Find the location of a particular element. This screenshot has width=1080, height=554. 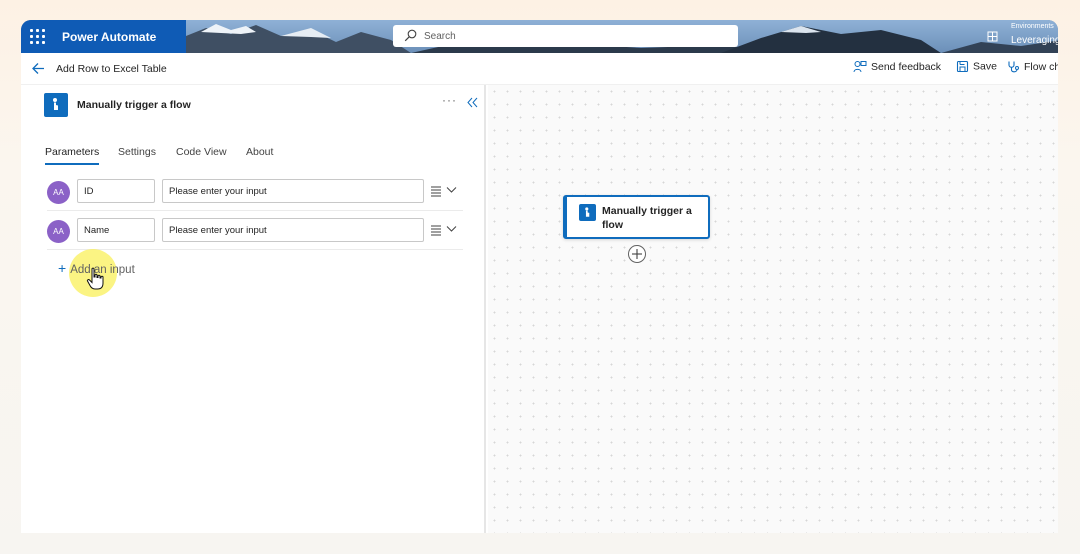

tab-about: About is located at coordinates (259, 154).